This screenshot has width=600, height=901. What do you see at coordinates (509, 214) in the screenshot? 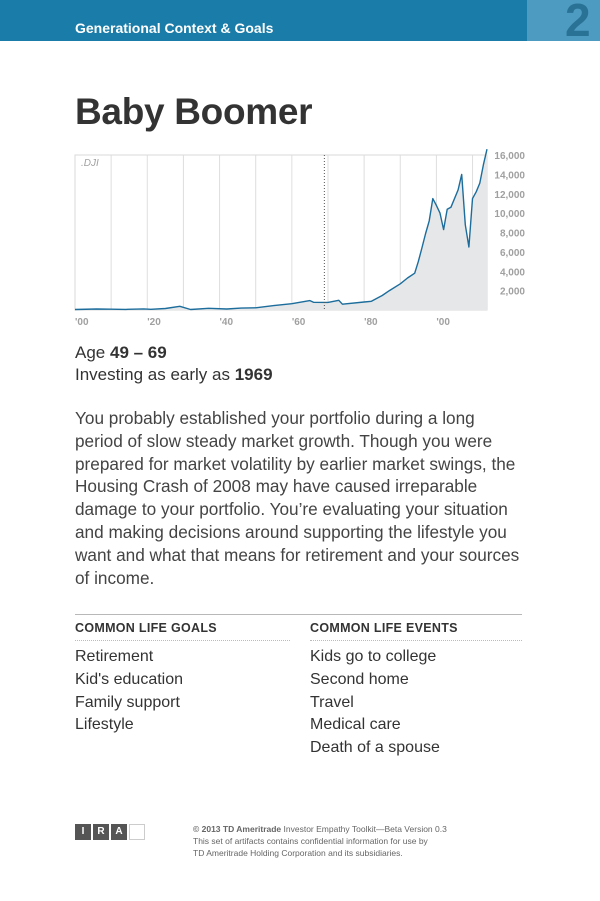
I see `y-tick-label: 10,000` at bounding box center [509, 214].